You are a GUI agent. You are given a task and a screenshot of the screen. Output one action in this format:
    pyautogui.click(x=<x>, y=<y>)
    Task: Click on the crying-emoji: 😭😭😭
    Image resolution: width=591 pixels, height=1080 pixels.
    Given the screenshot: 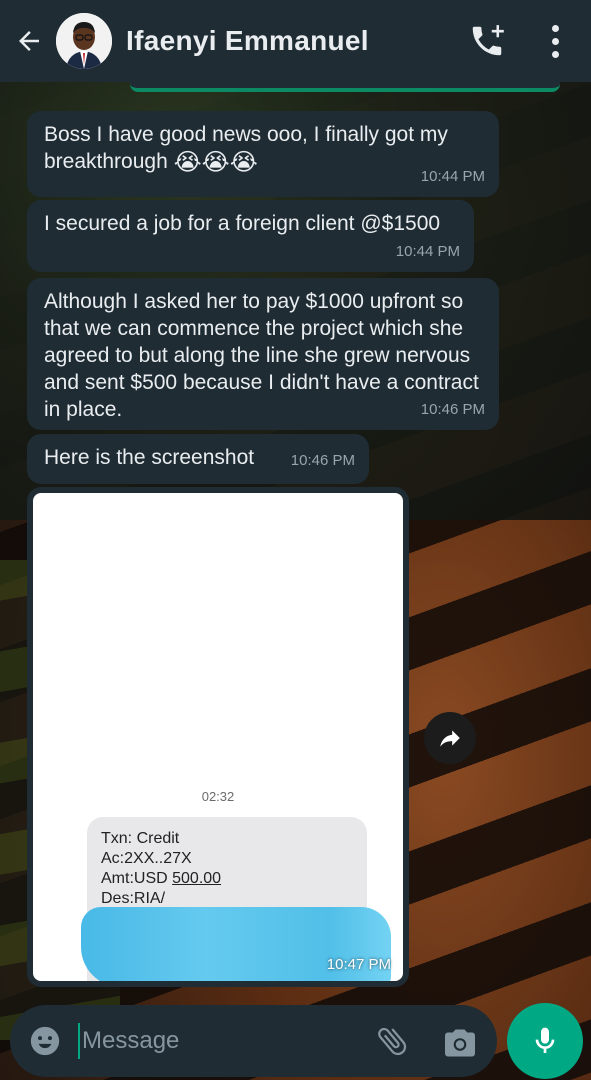 What is the action you would take?
    pyautogui.click(x=215, y=162)
    